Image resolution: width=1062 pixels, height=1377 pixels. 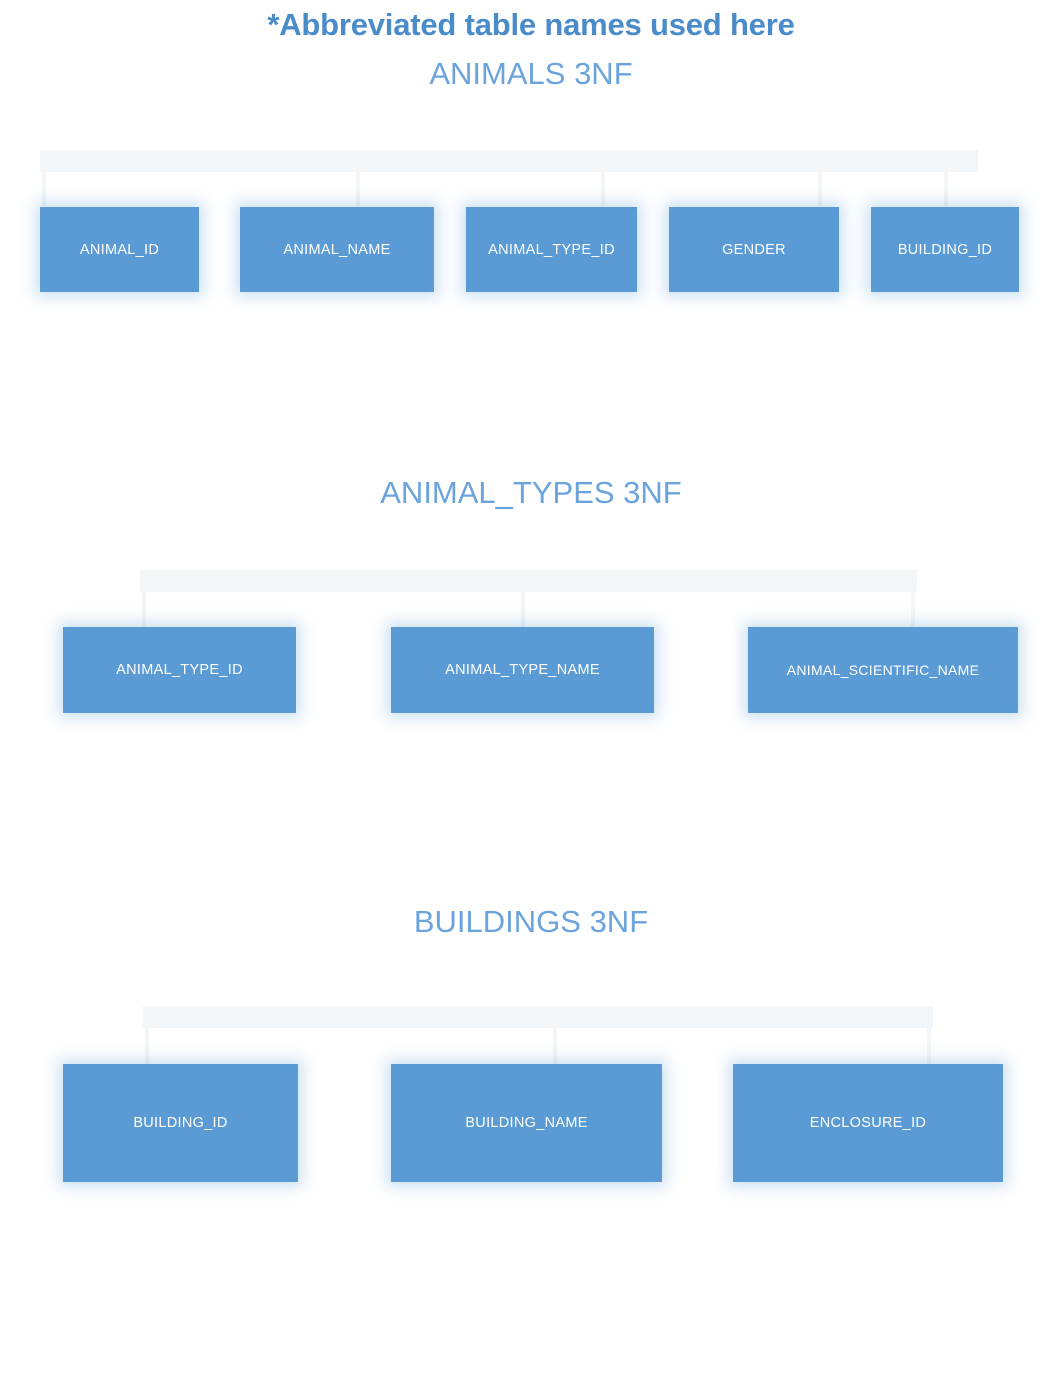 I want to click on node-animal-scientific-name: ANIMAL_SCIENTIFIC_NAME, so click(x=883, y=670).